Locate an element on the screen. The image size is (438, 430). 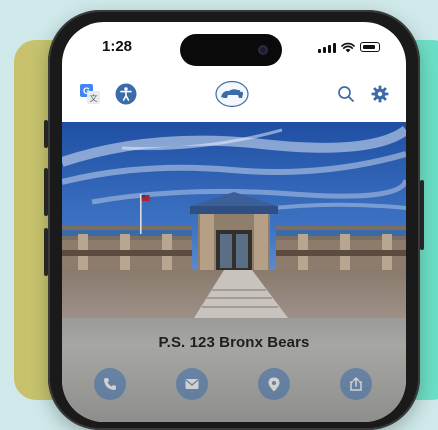
search-icon is located at coordinates (346, 94).